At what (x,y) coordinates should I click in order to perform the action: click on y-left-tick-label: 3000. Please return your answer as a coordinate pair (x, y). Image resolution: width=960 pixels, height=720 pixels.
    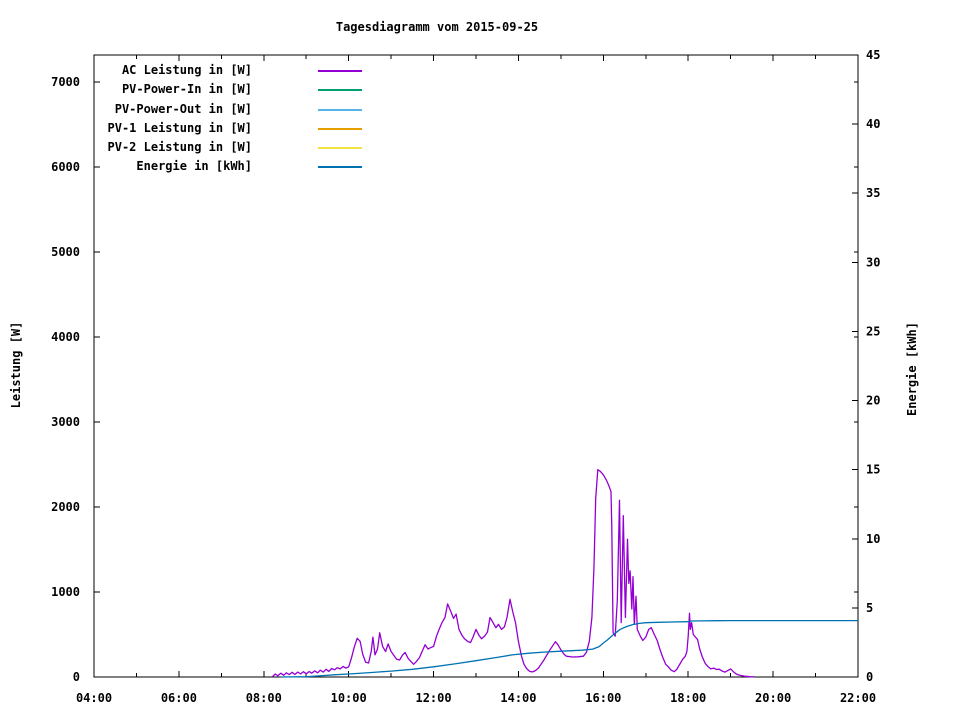
    Looking at the image, I should click on (65, 422).